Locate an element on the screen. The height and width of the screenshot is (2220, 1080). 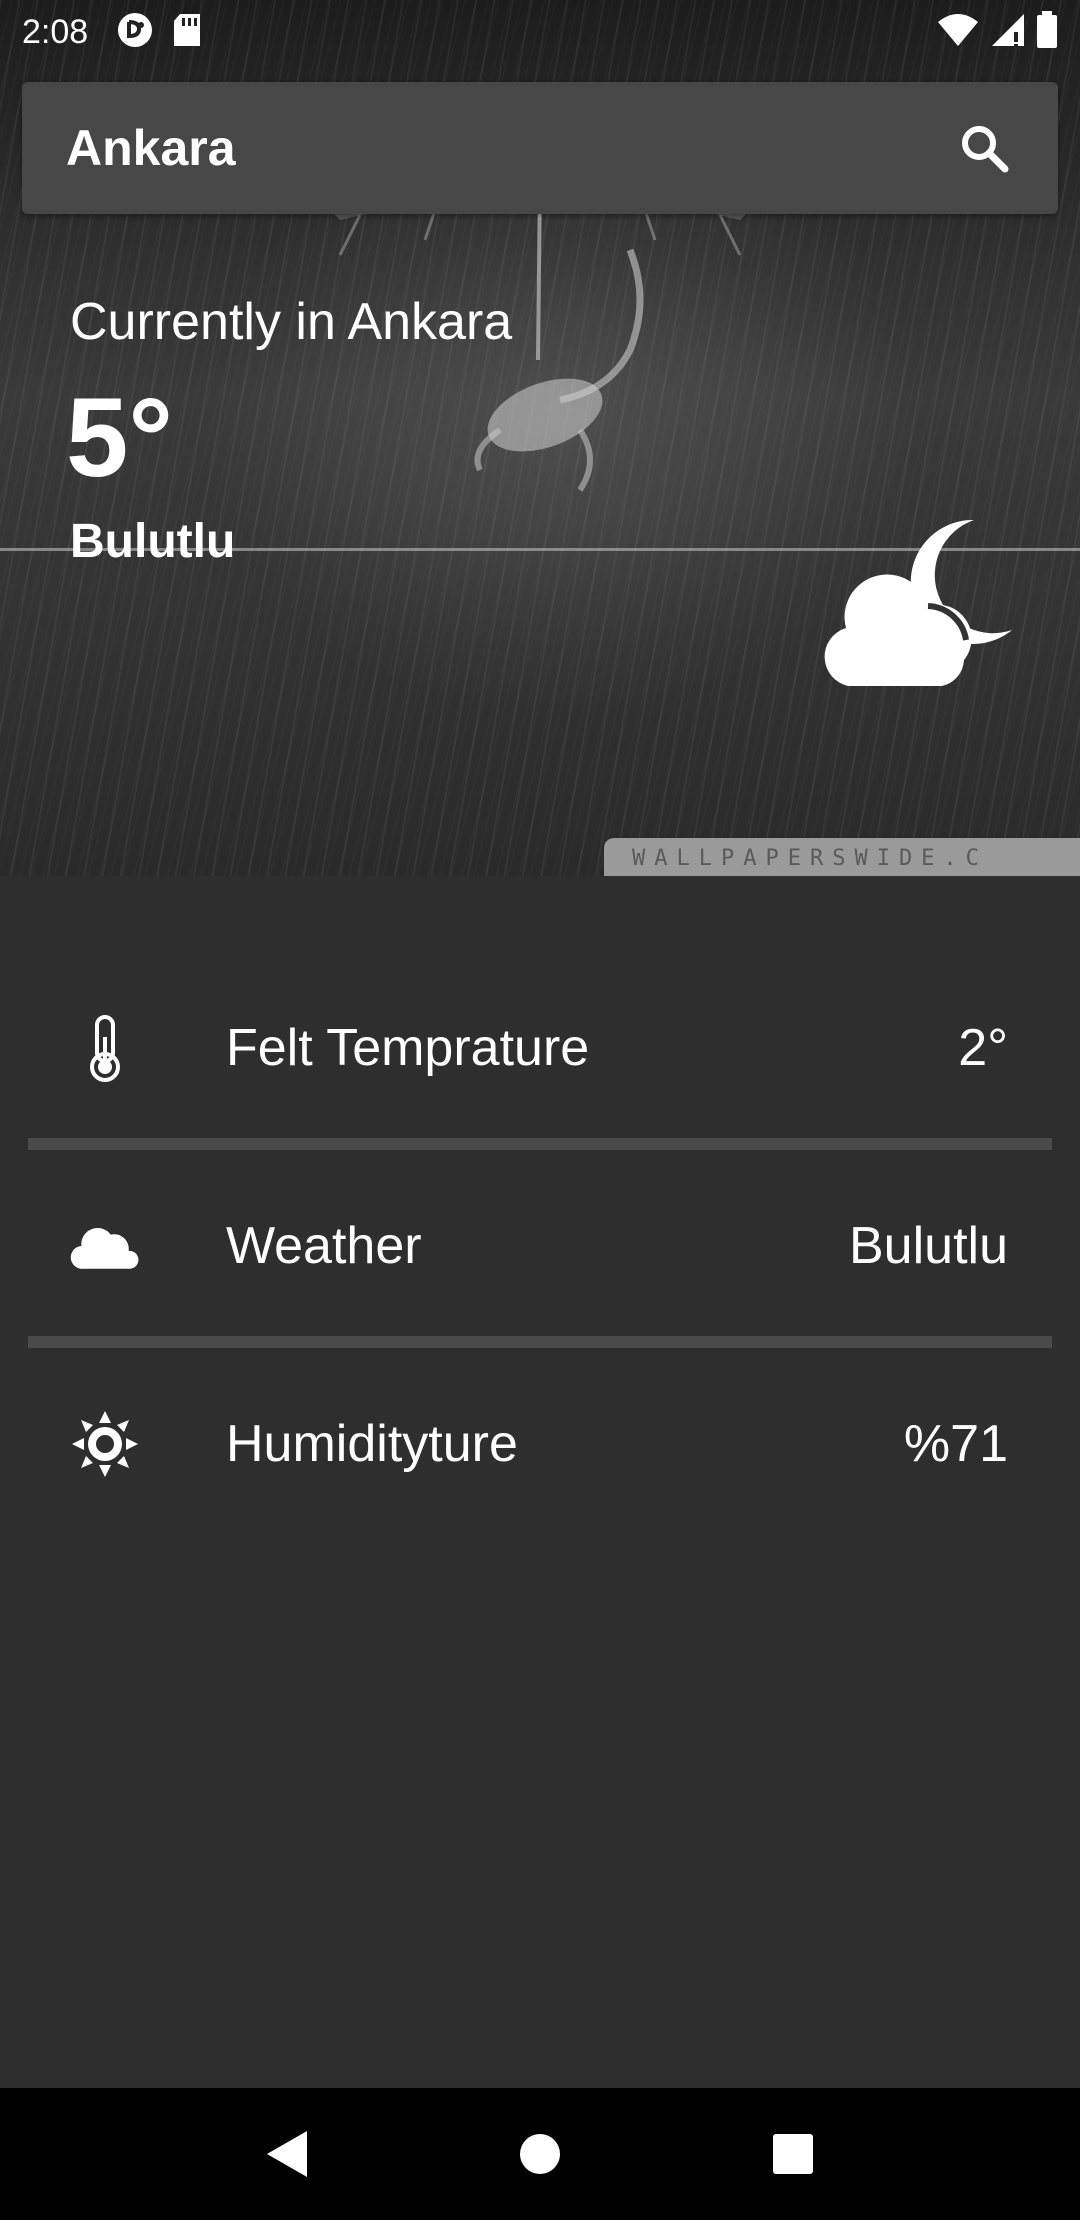
umbrella-frog-illustration is located at coordinates (540, 328).